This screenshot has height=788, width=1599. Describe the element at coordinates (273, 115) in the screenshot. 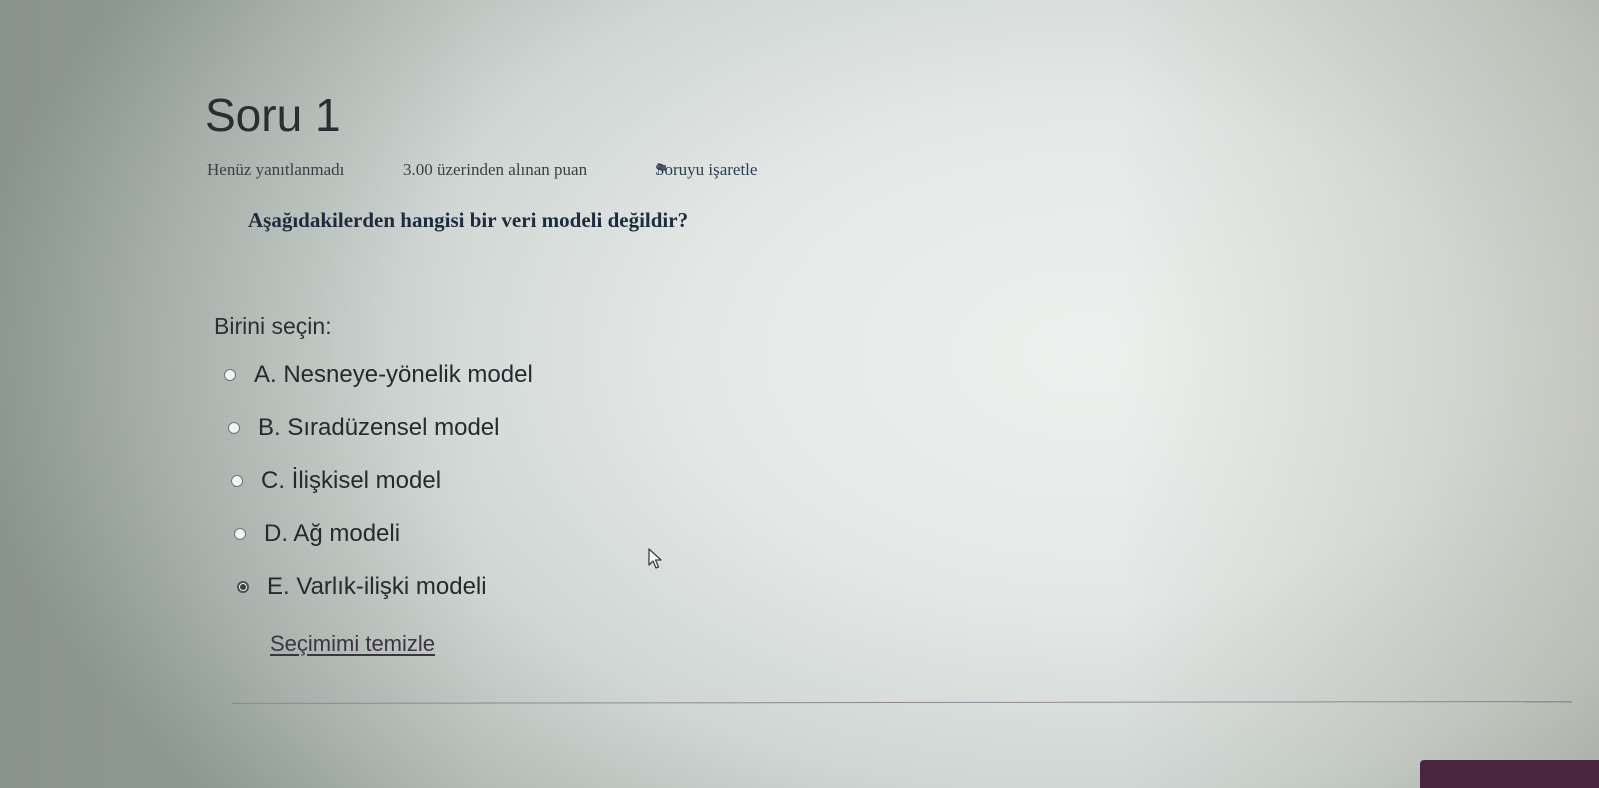

I see `question-title: Soru 1` at that location.